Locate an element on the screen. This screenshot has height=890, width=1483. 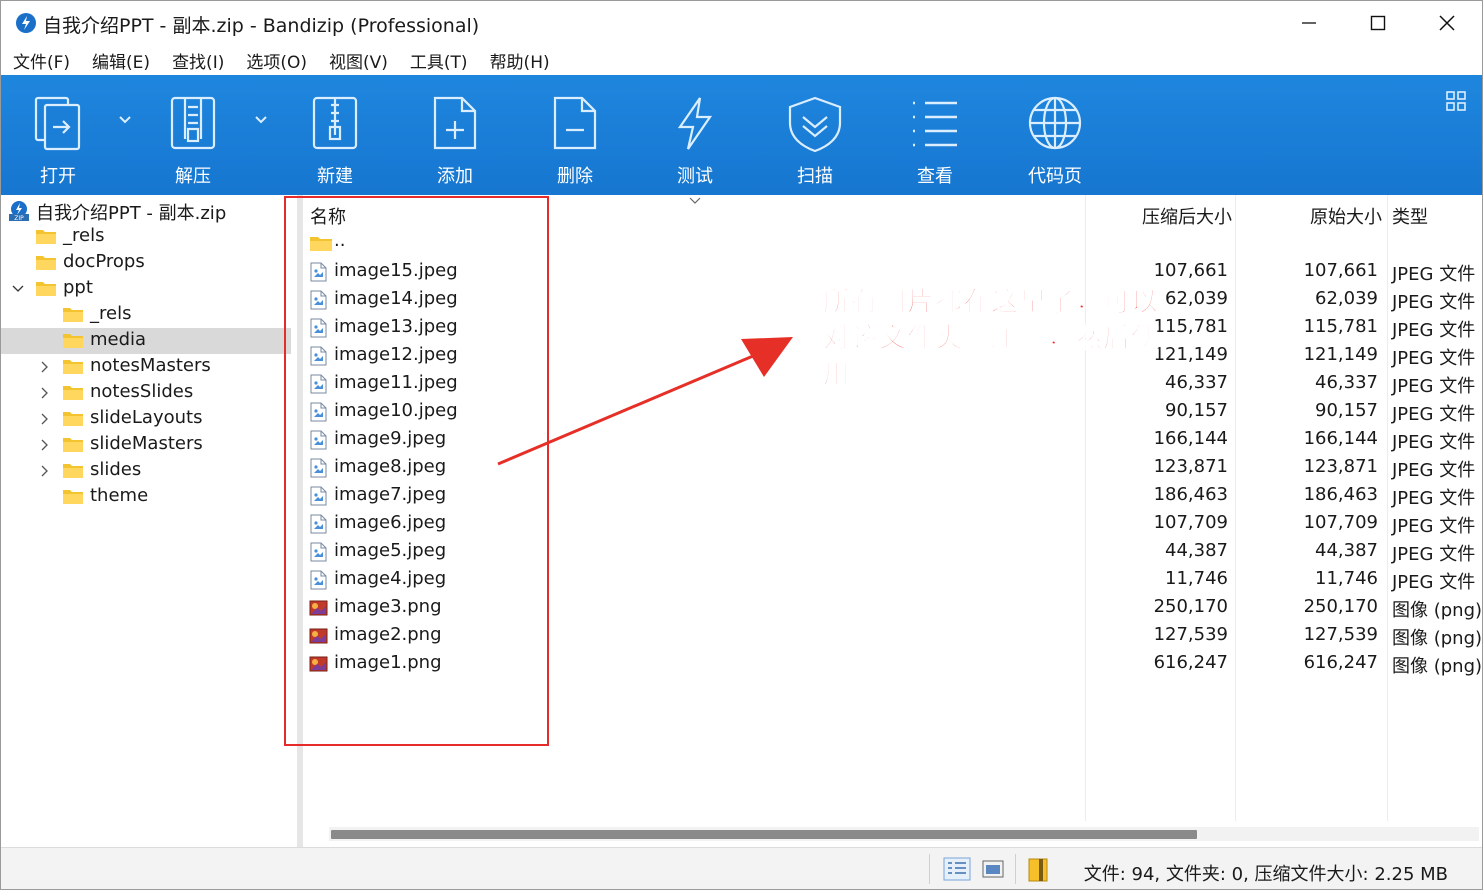
tree-item-label: notesSlides is located at coordinates (142, 391).